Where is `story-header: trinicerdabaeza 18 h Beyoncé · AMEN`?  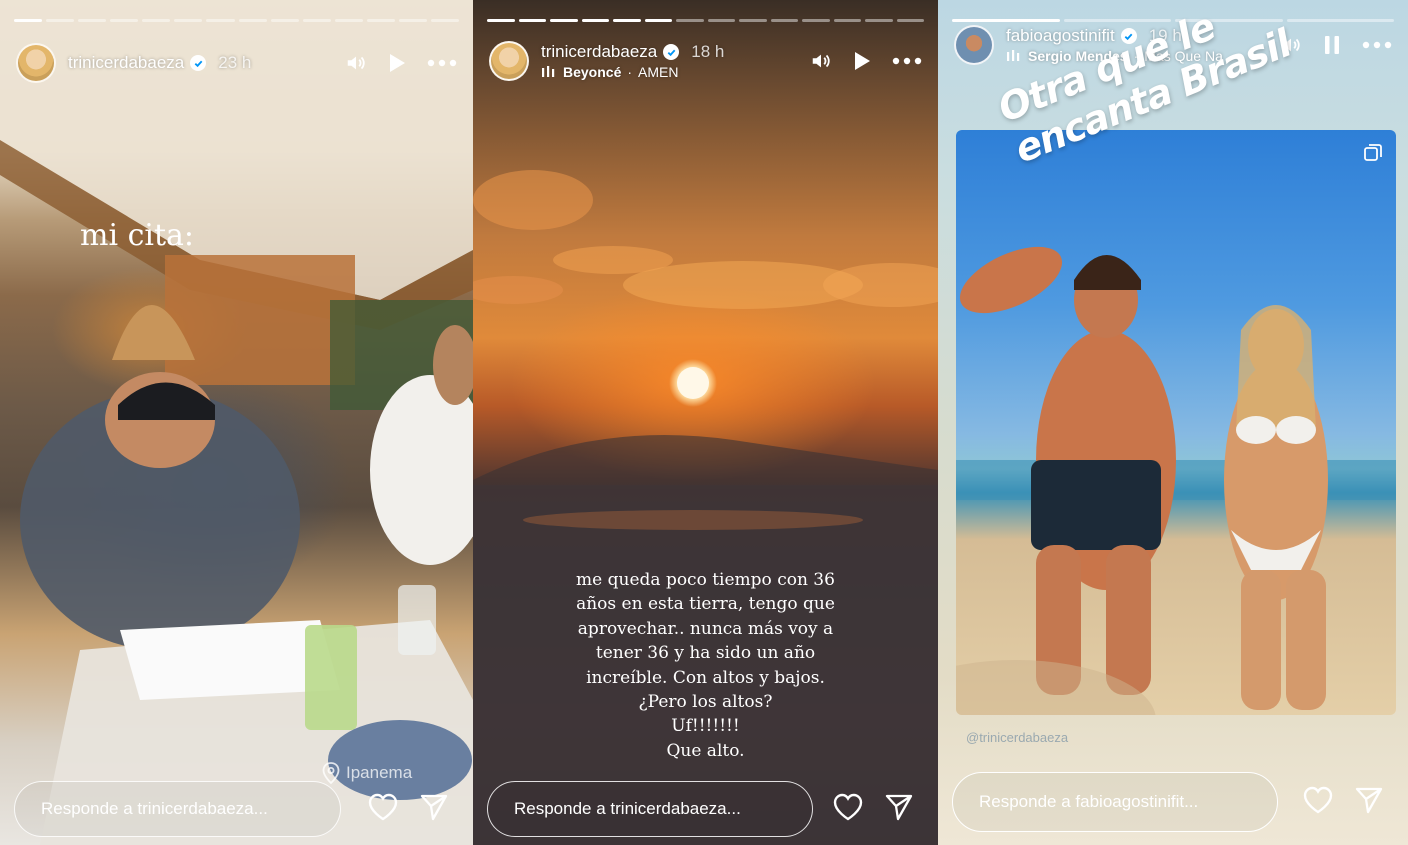 story-header: trinicerdabaeza 18 h Beyoncé · AMEN is located at coordinates (705, 61).